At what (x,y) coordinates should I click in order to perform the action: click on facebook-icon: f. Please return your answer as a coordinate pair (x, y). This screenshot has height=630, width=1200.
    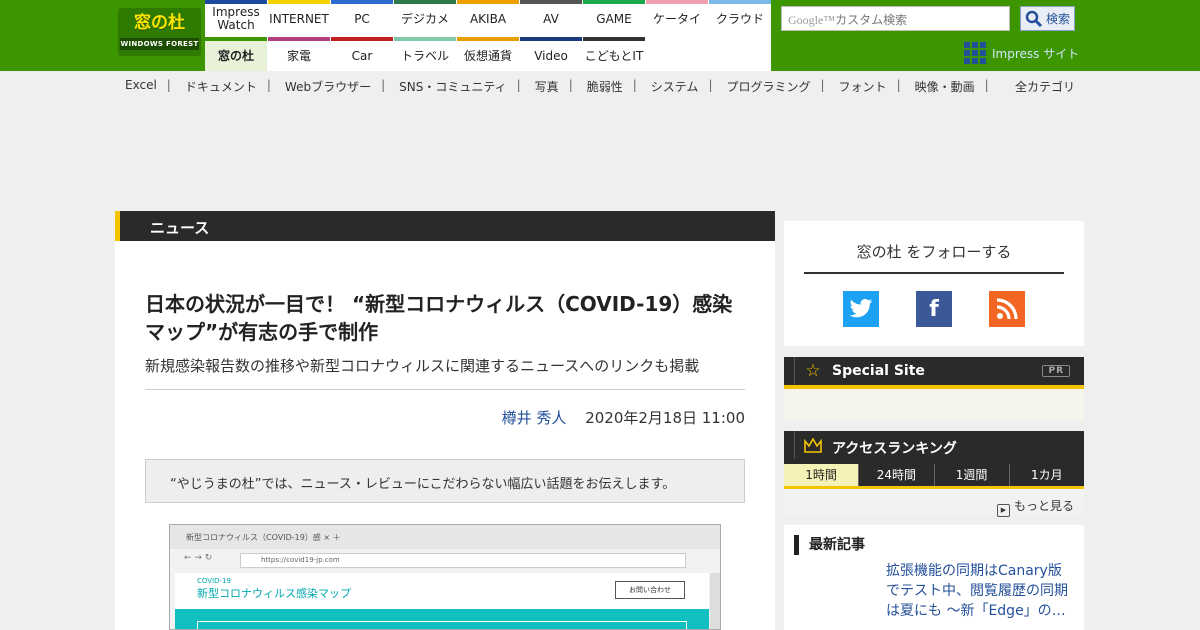
    Looking at the image, I should click on (934, 309).